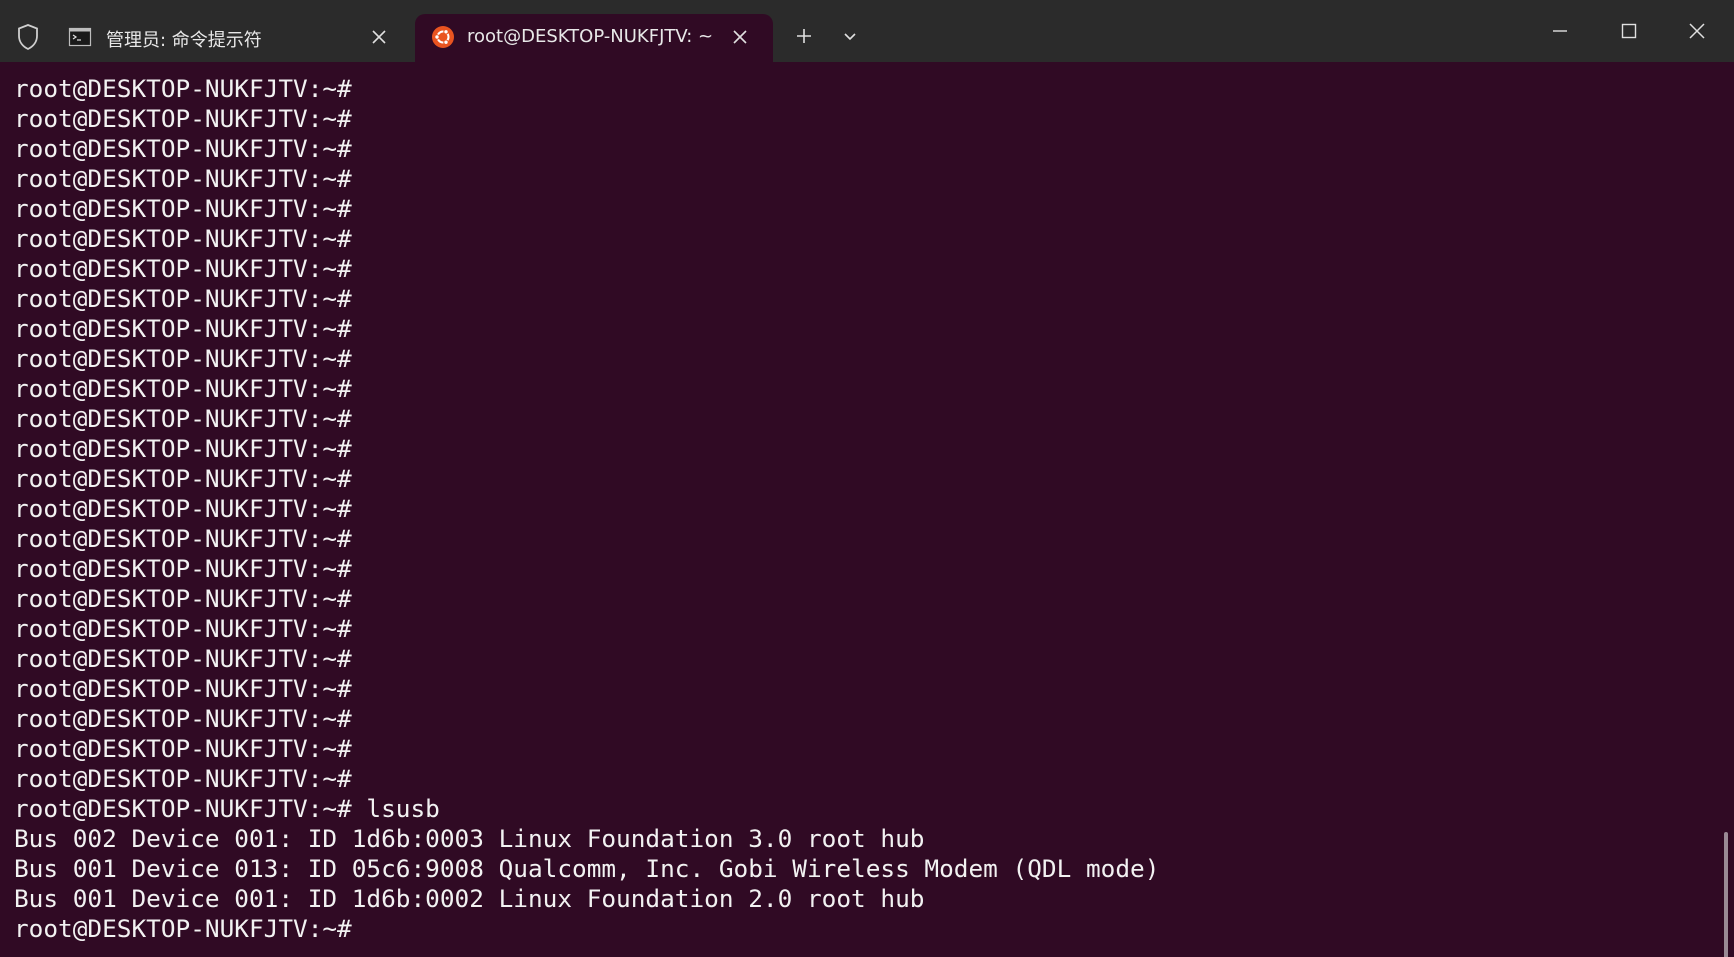  I want to click on ubuntu-icon, so click(443, 37).